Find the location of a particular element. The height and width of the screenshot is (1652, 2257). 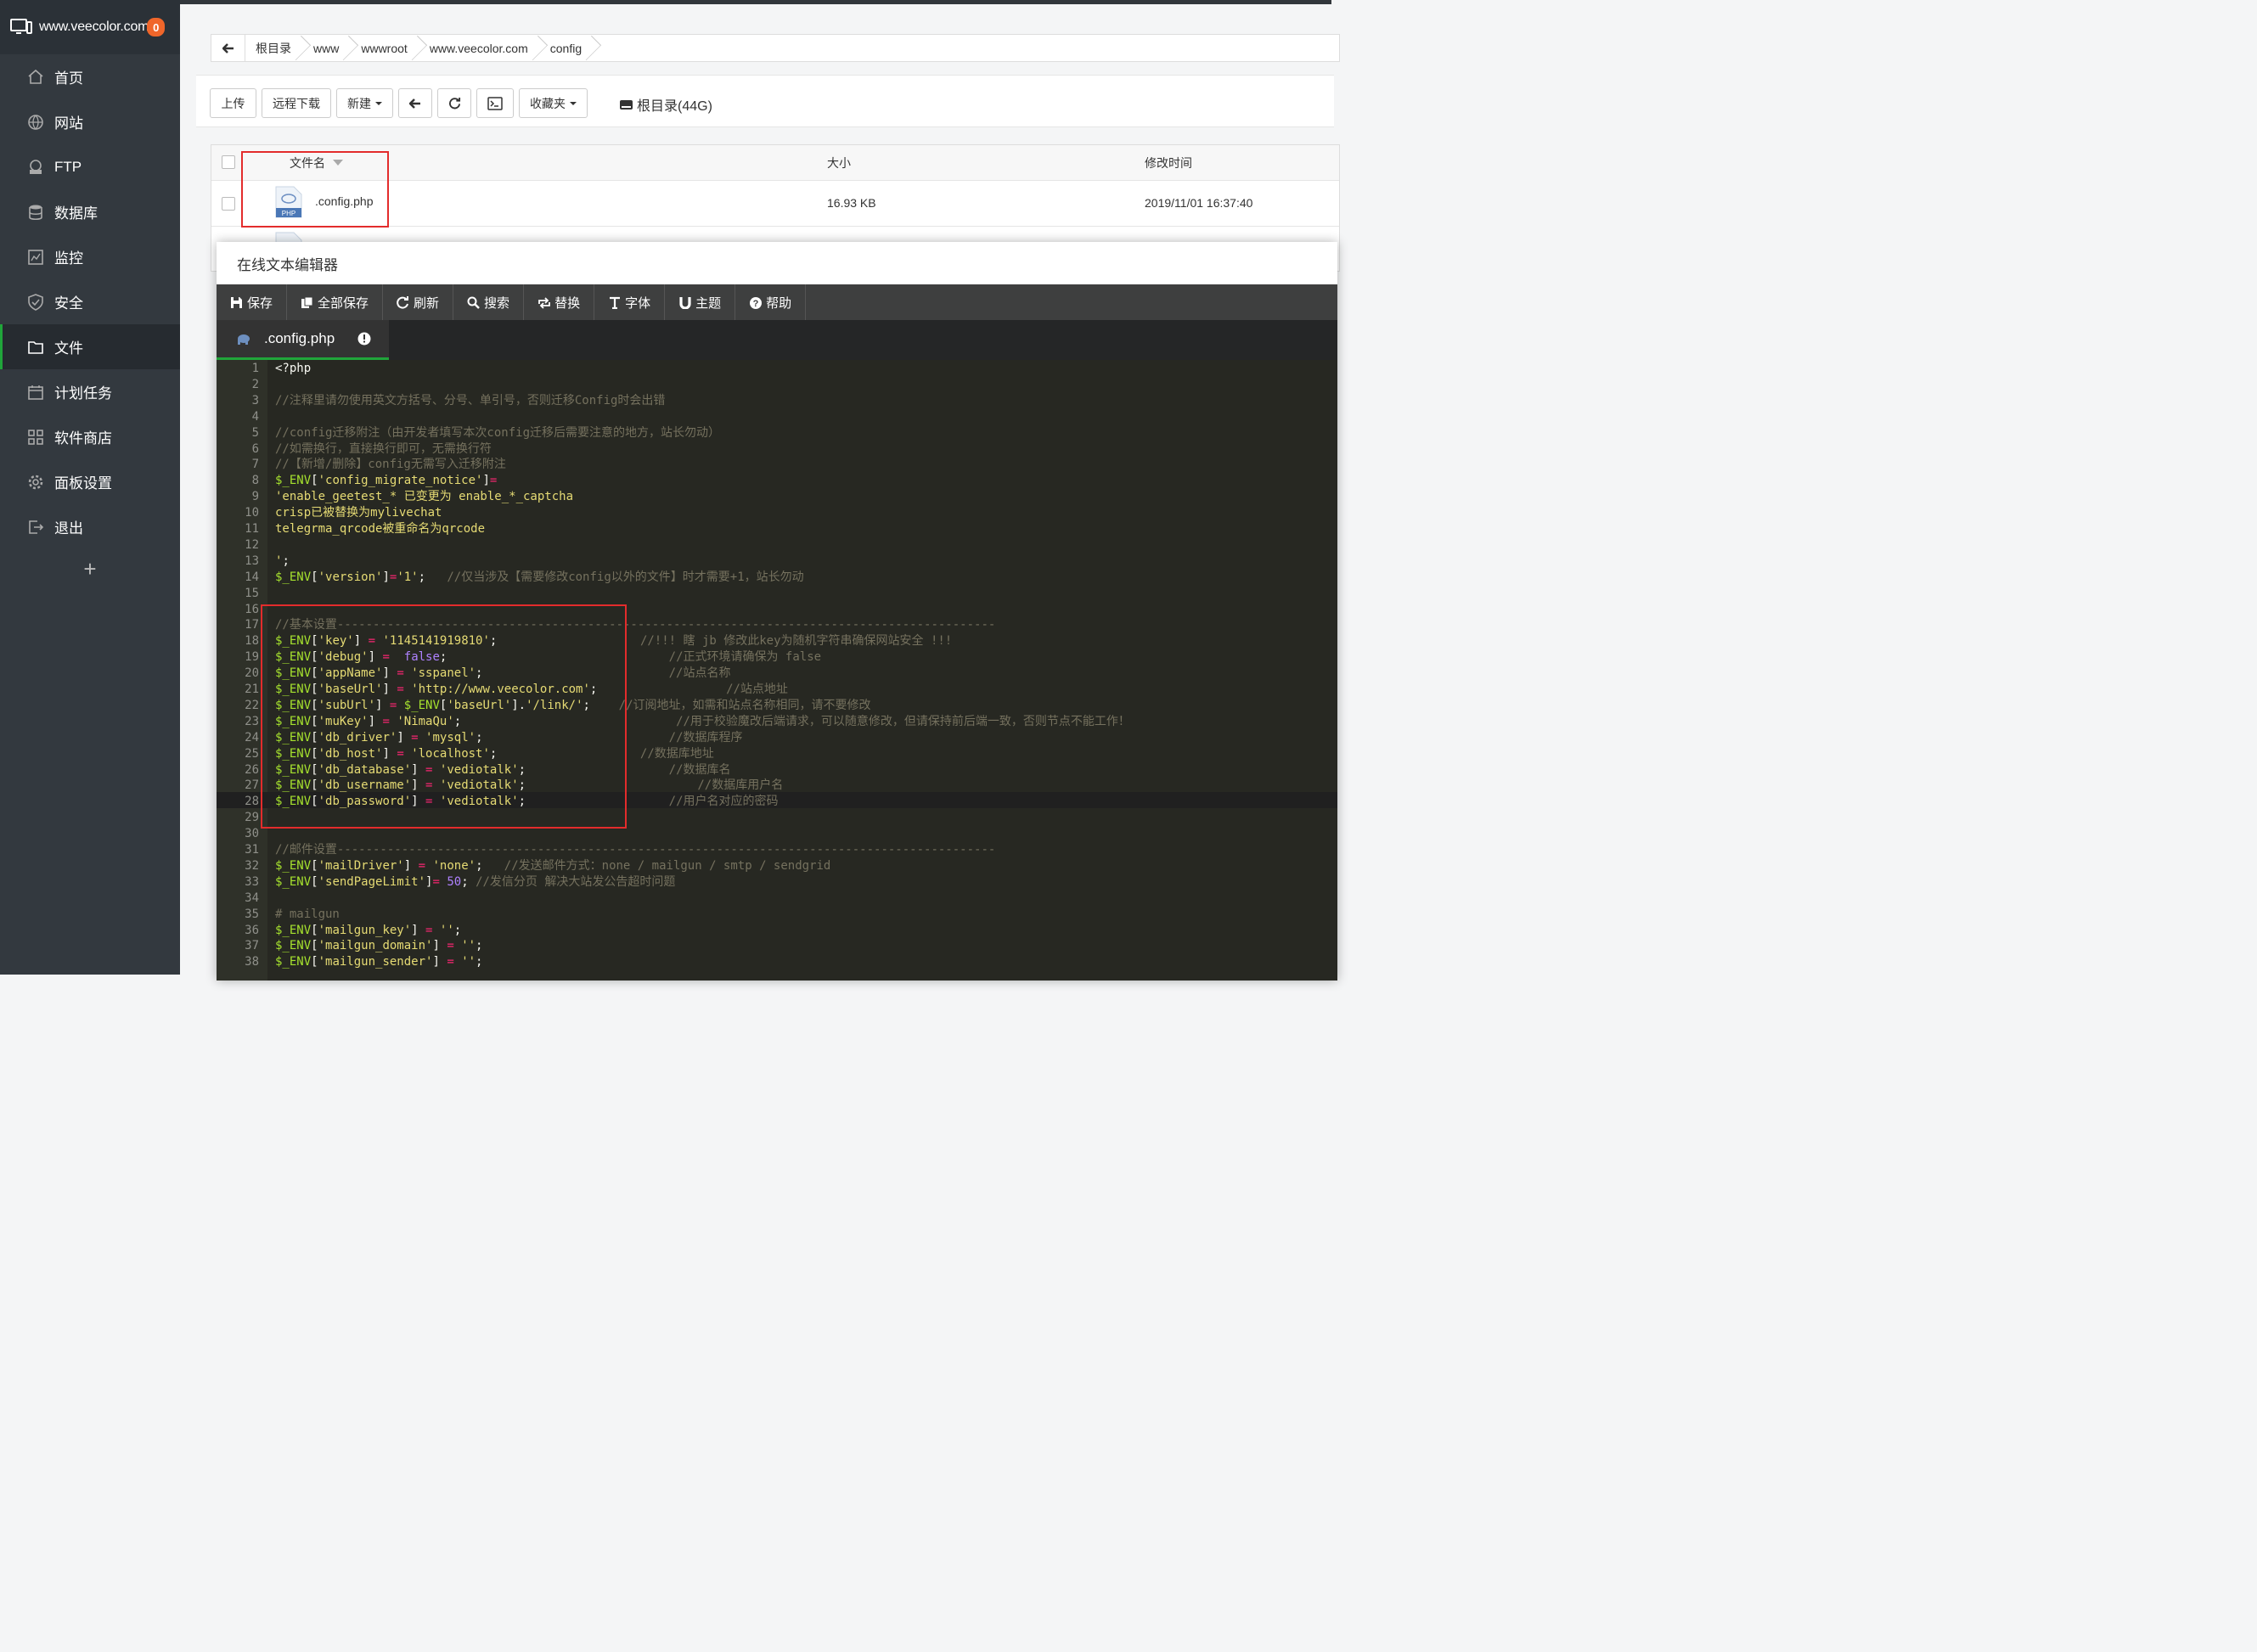

upload-button: 上传 is located at coordinates (233, 103).